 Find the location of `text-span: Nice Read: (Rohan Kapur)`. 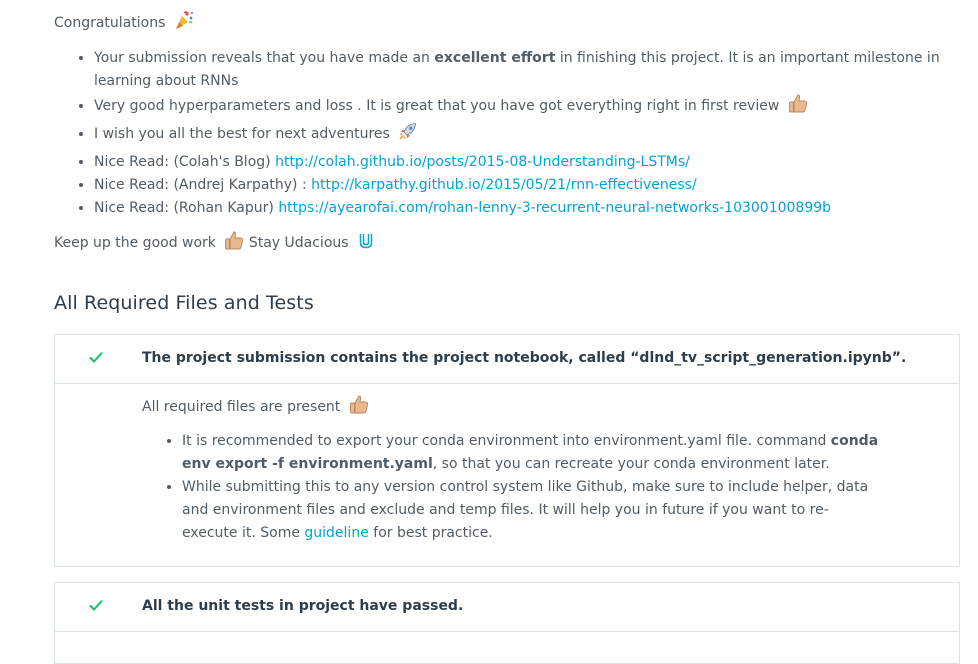

text-span: Nice Read: (Rohan Kapur) is located at coordinates (186, 208).